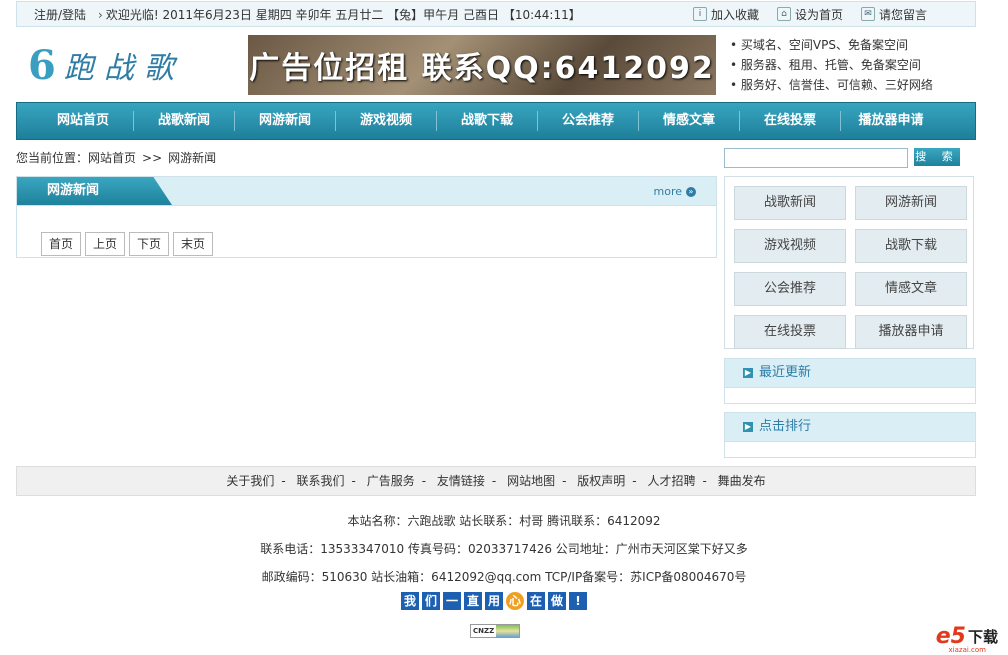 This screenshot has height=655, width=1008. I want to click on nav-download: 战歌下载, so click(487, 121).